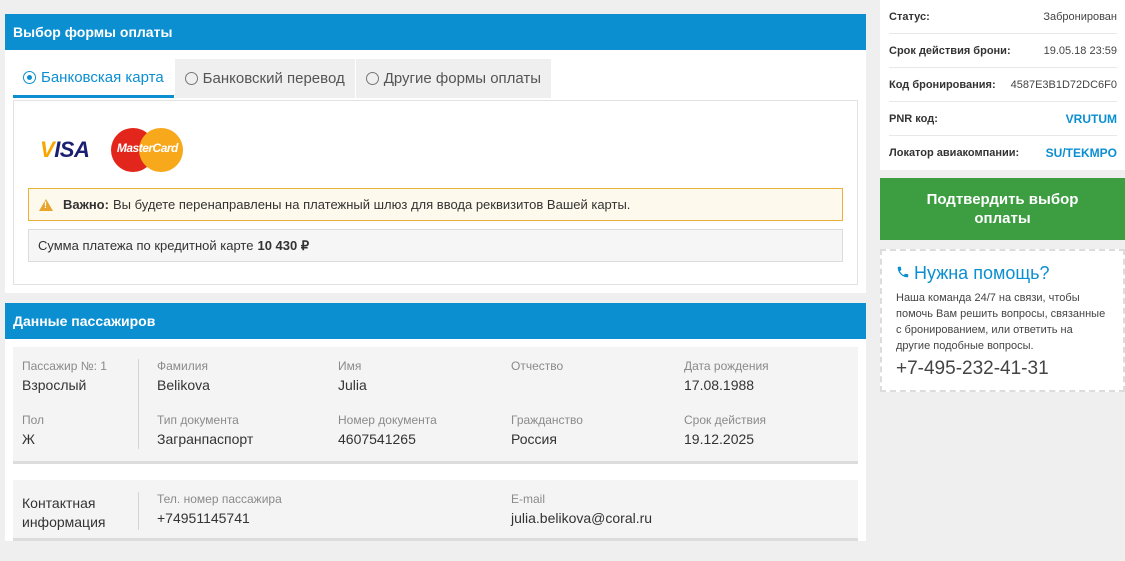 The height and width of the screenshot is (561, 1125). I want to click on sum-label: Сумма платежа по кредитной карте, so click(146, 245).